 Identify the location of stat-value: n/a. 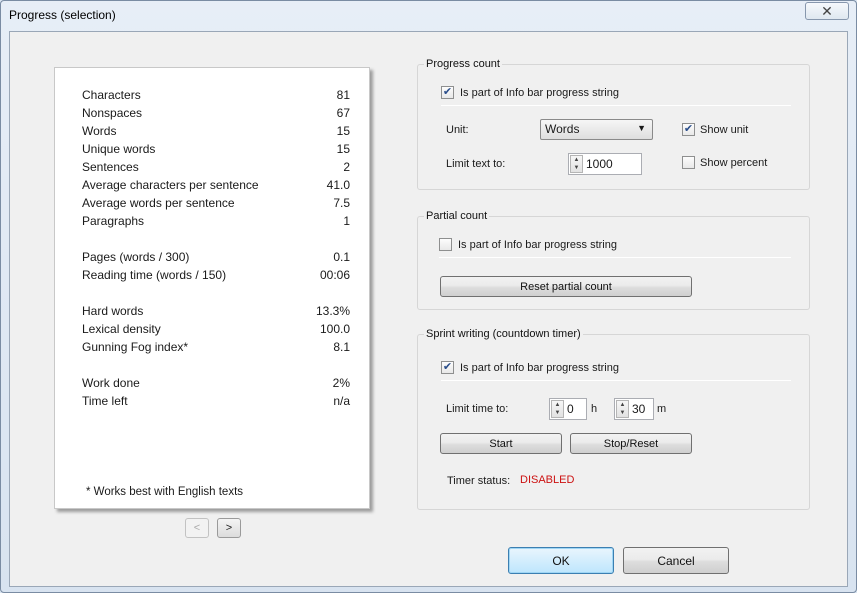
(341, 401).